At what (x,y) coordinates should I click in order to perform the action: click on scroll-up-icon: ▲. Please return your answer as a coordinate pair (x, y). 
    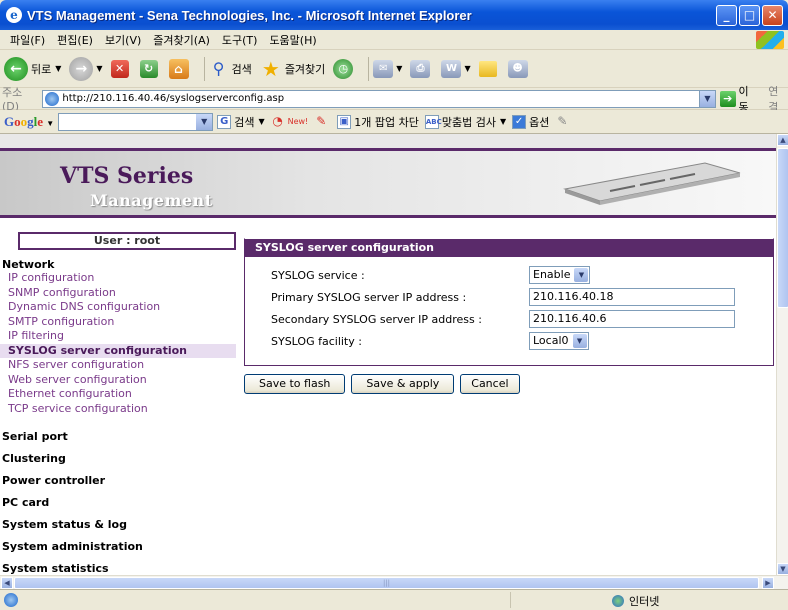
    Looking at the image, I should click on (782, 140).